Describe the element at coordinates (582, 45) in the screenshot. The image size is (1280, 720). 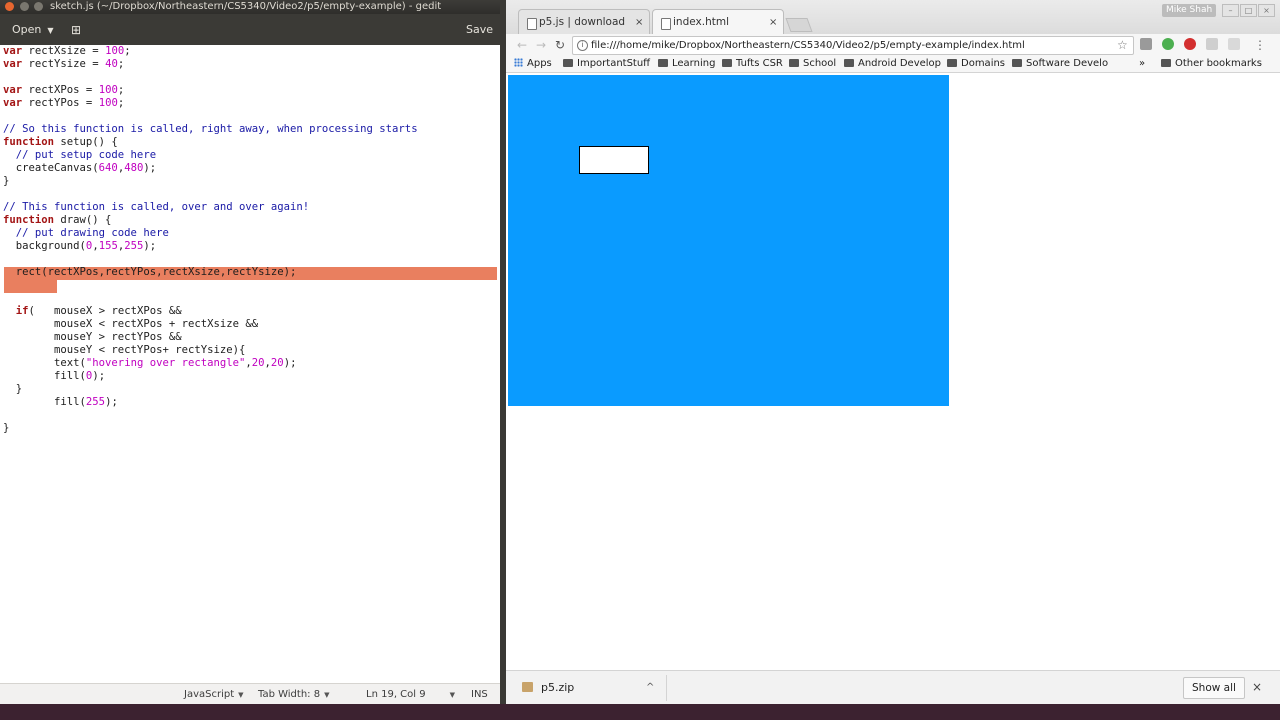
I see `info-icon: i` at that location.